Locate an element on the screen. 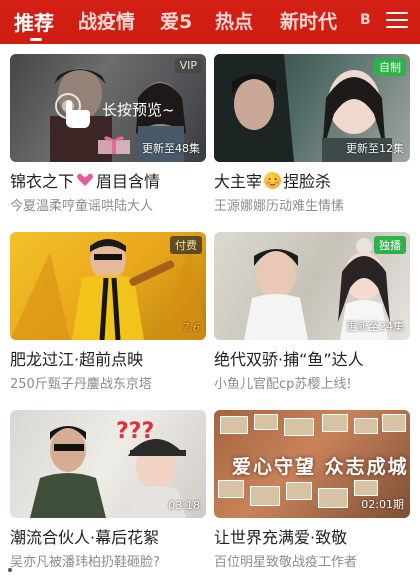  video-subtitle: 王源娜娜历动难生情愫 is located at coordinates (279, 206).